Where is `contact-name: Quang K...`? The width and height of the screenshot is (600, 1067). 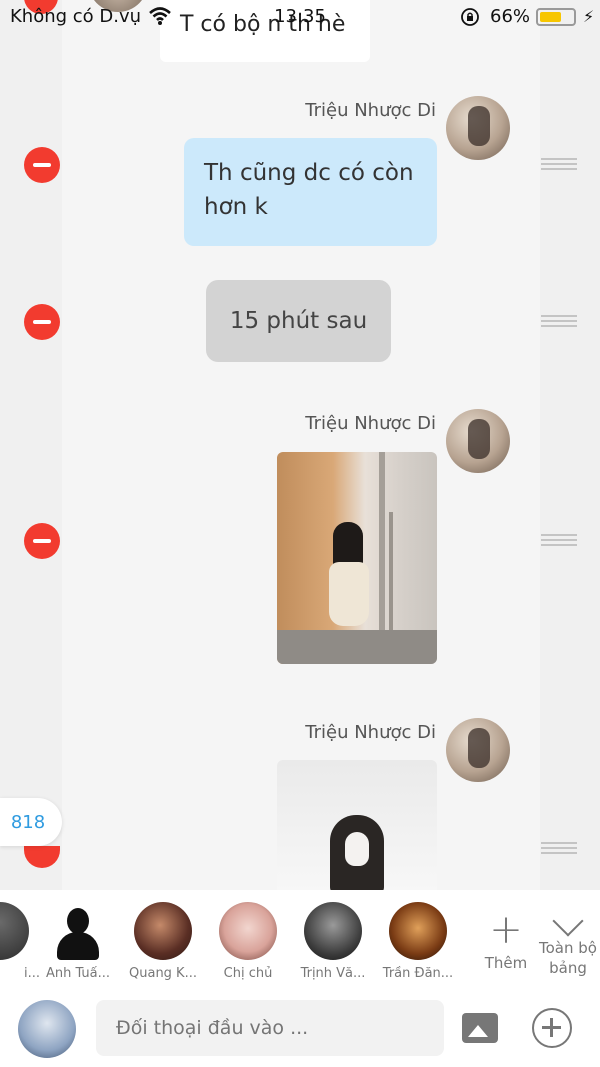 contact-name: Quang K... is located at coordinates (163, 973).